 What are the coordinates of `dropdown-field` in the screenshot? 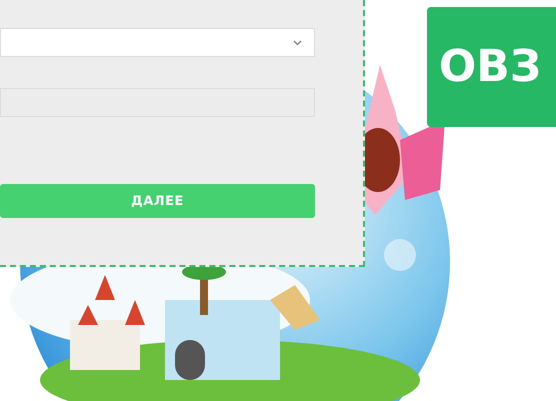 It's located at (157, 42).